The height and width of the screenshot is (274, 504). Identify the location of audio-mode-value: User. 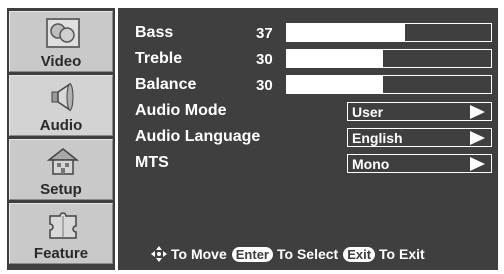
(368, 112).